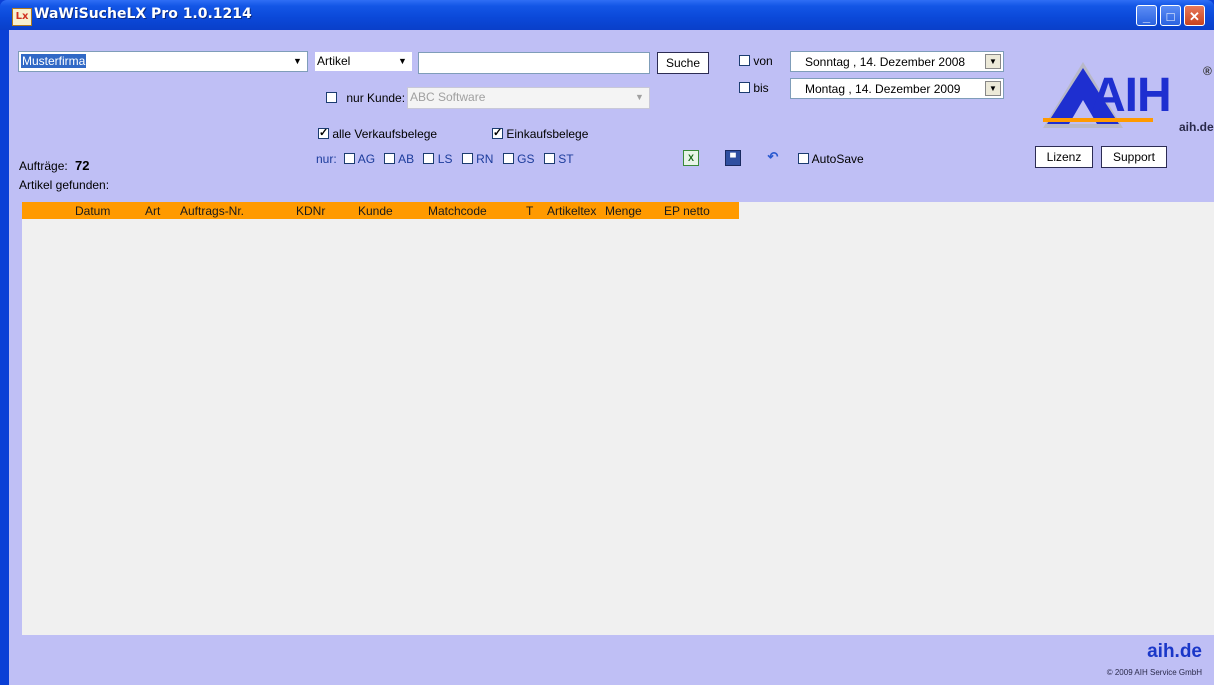 Image resolution: width=1214 pixels, height=685 pixels. What do you see at coordinates (558, 159) in the screenshot?
I see `nur-option-st: ST` at bounding box center [558, 159].